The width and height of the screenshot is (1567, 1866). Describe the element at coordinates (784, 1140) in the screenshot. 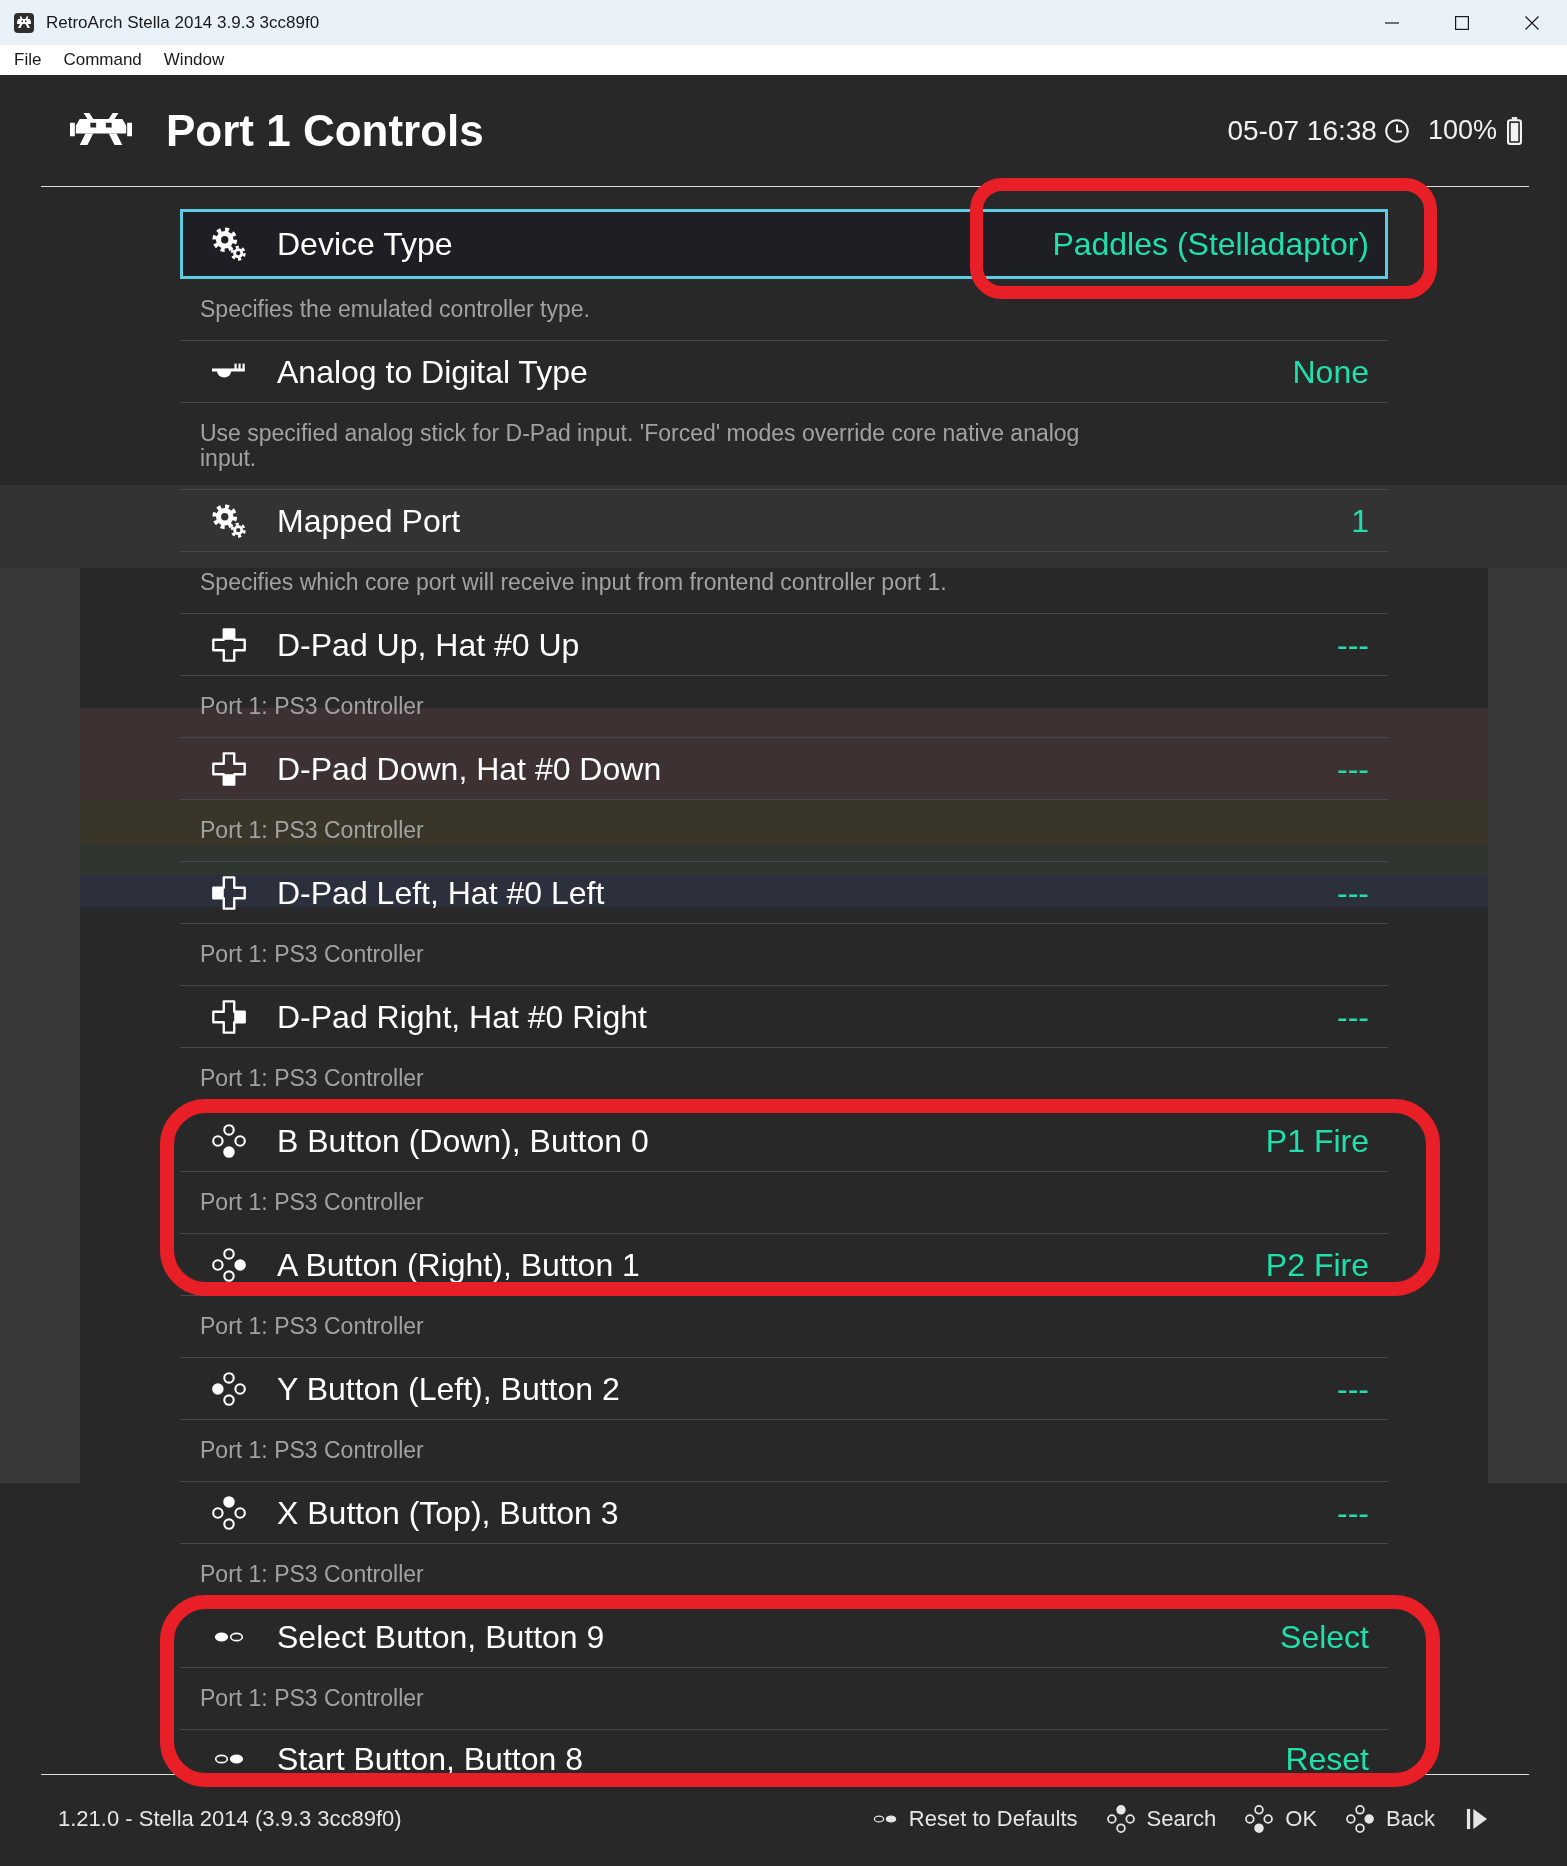

I see `menu-item: B Button (Down), Button 0 P1 Fire` at that location.